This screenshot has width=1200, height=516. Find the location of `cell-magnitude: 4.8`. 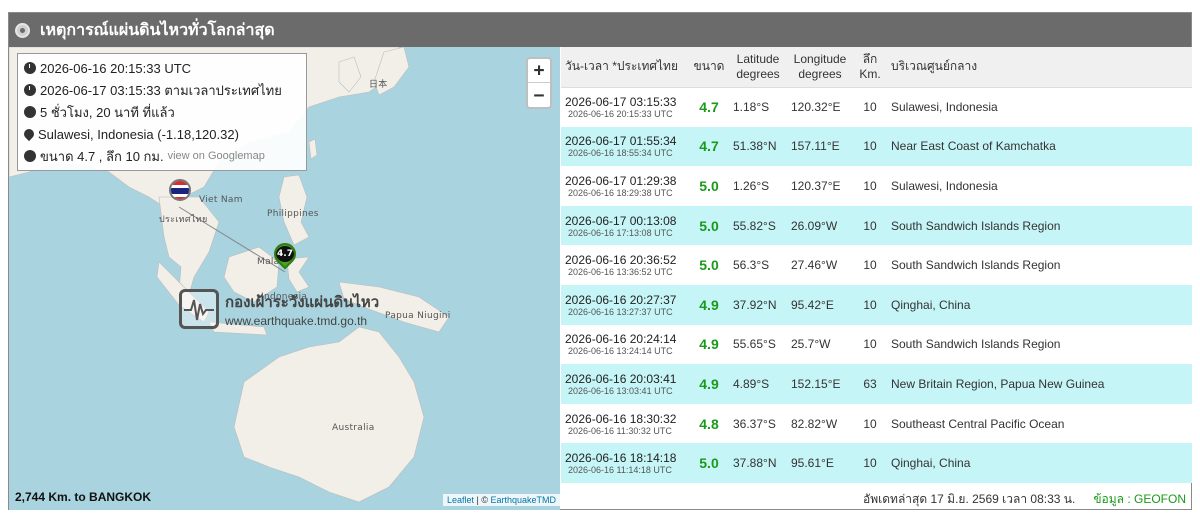

cell-magnitude: 4.8 is located at coordinates (709, 423).